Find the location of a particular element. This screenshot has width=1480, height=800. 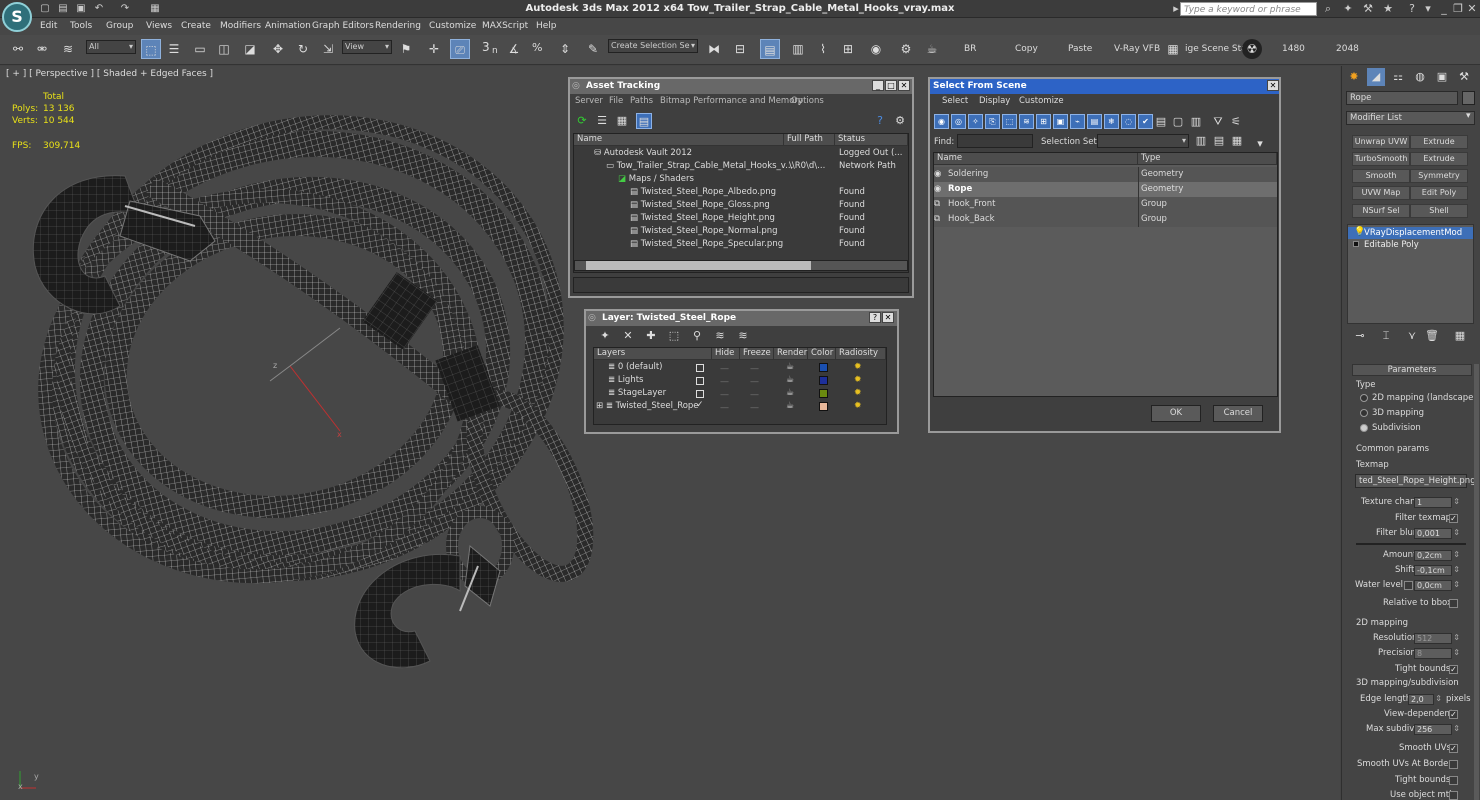

asset-row-albedo: ▤ Twisted_Steel_Rope_Albedo.png is located at coordinates (703, 192).